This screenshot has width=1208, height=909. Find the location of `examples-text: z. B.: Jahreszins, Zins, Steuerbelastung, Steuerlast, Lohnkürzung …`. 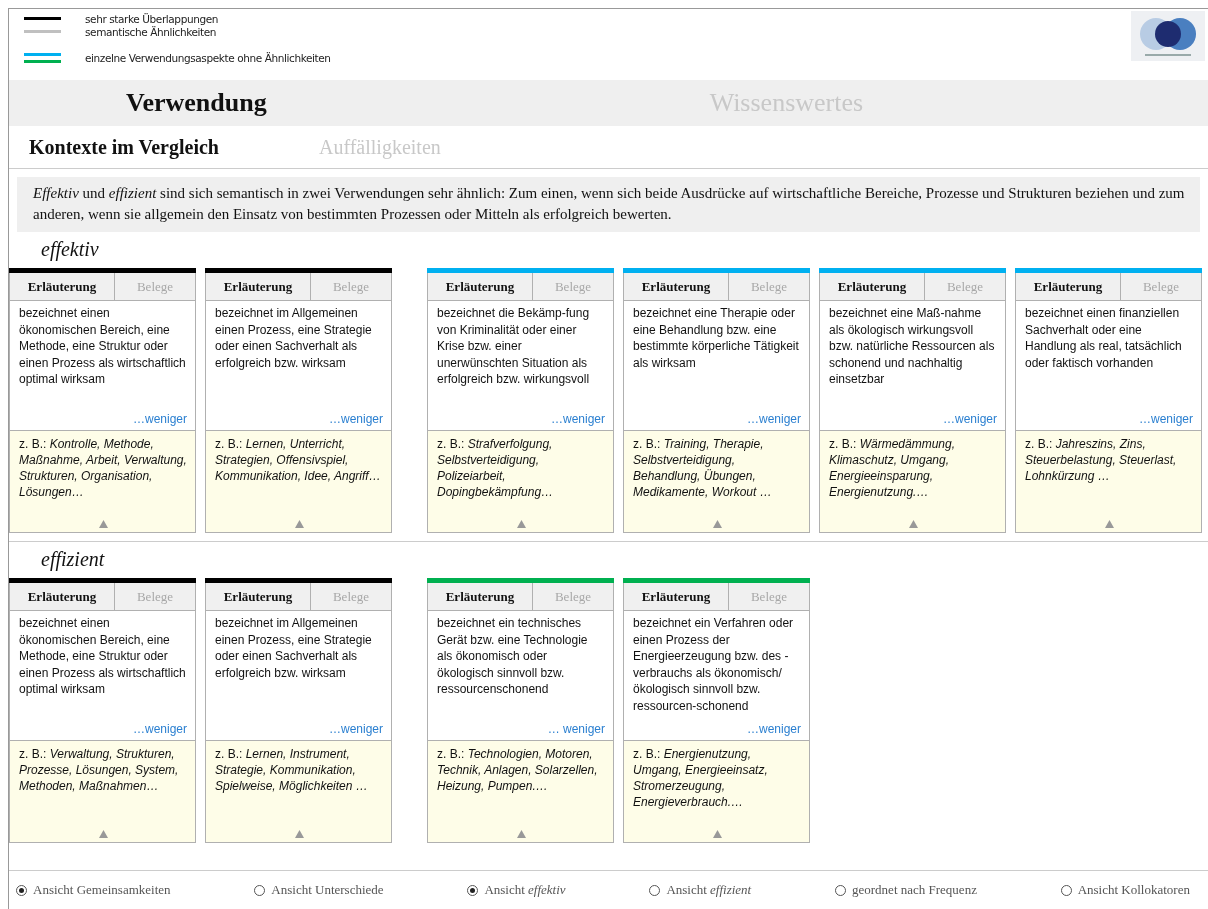

examples-text: z. B.: Jahreszins, Zins, Steuerbelastung, Steuerlast, Lohnkürzung … is located at coordinates (1101, 460).